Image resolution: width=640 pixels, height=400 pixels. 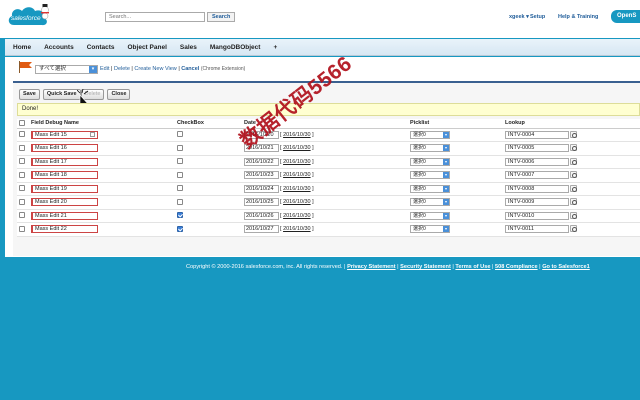 I want to click on help-training-link: Help & Training, so click(x=578, y=17).